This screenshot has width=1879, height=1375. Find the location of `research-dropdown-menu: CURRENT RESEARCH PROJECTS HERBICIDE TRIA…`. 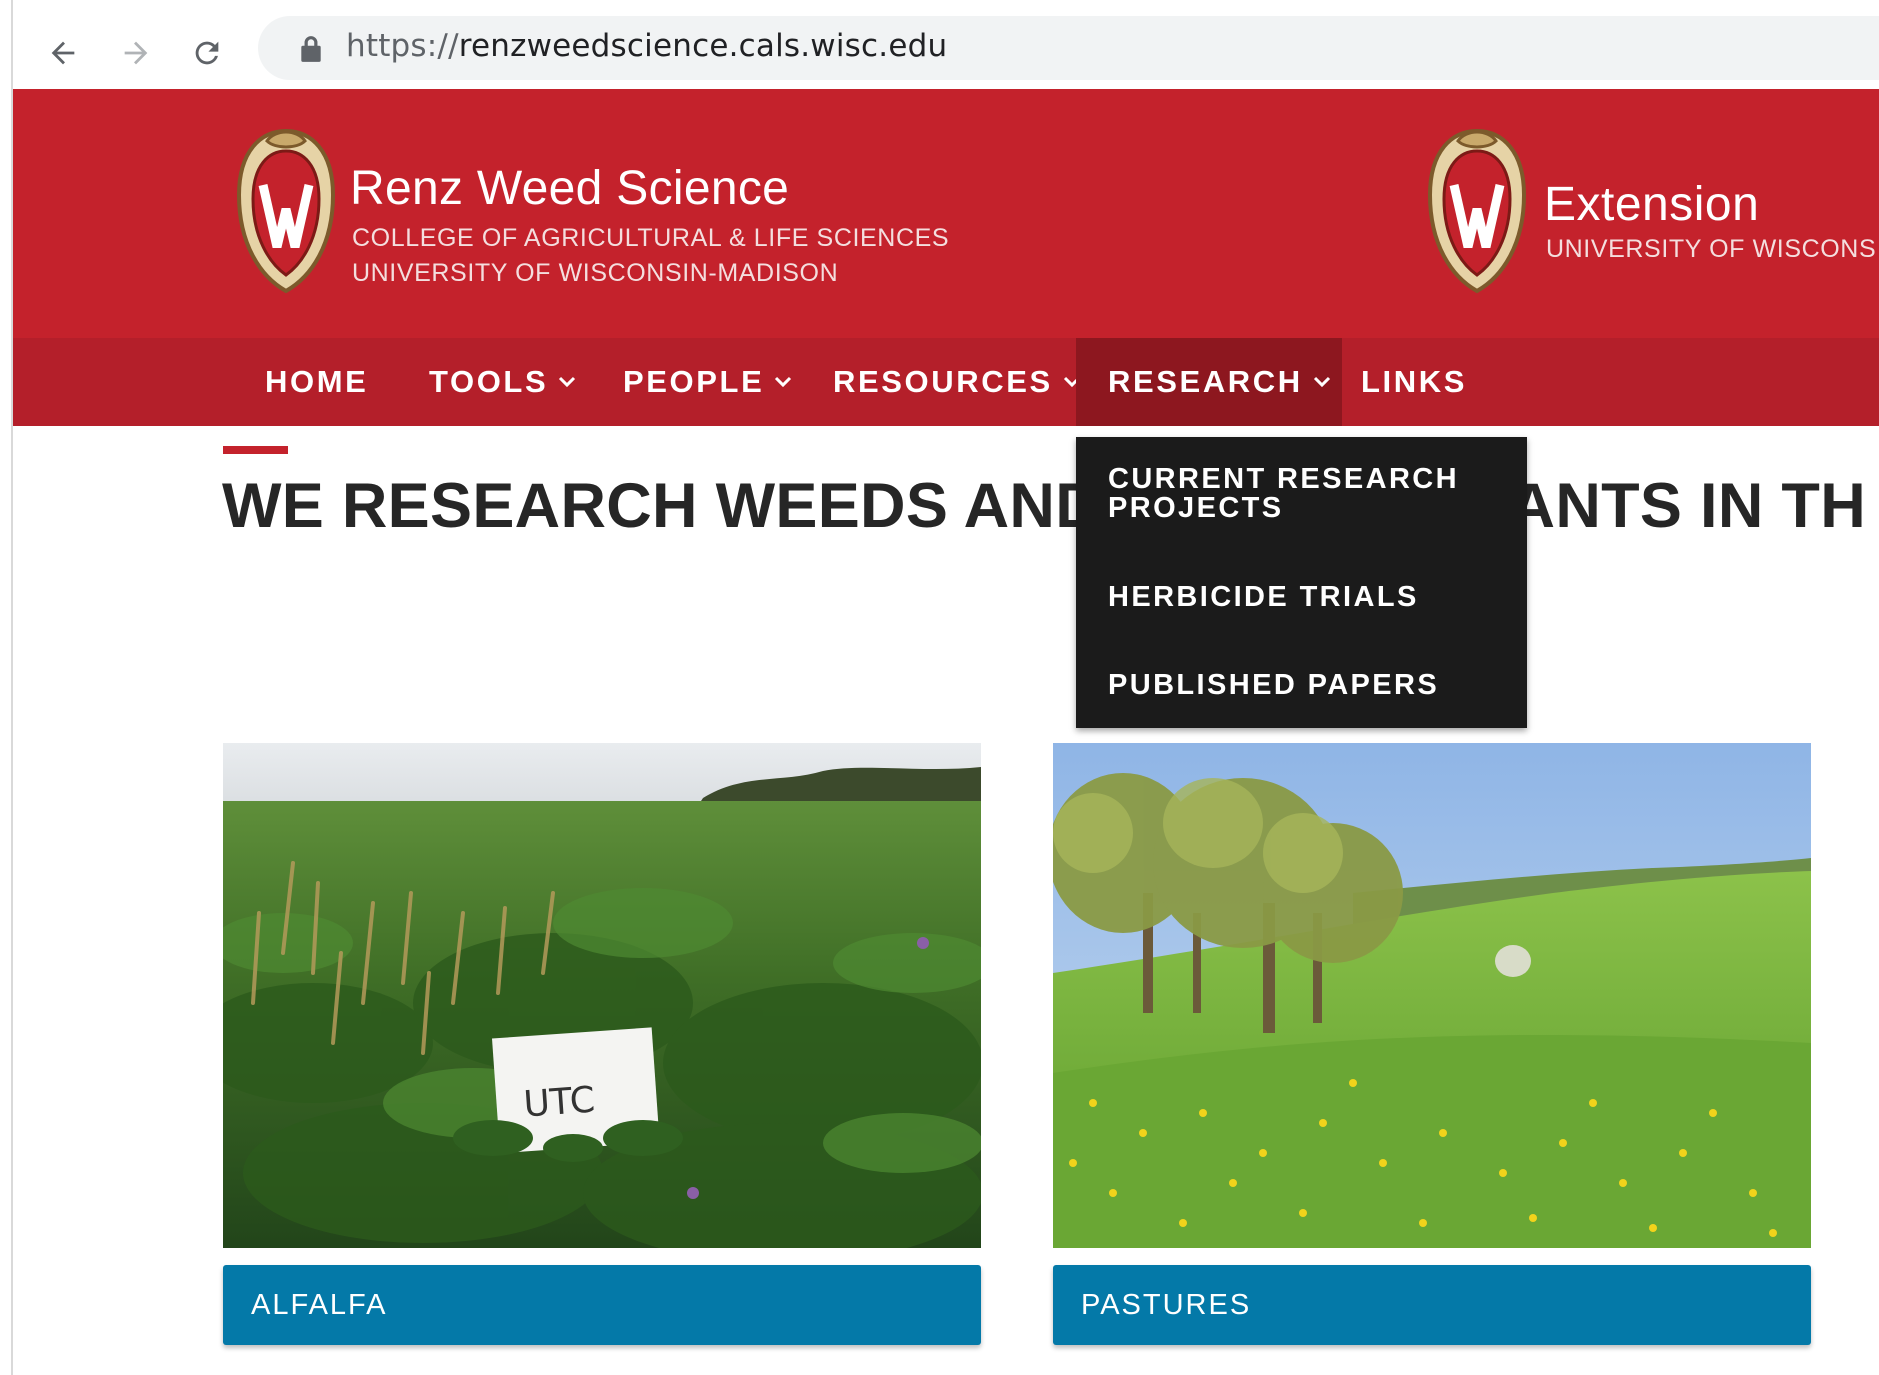

research-dropdown-menu: CURRENT RESEARCH PROJECTS HERBICIDE TRIA… is located at coordinates (1301, 582).